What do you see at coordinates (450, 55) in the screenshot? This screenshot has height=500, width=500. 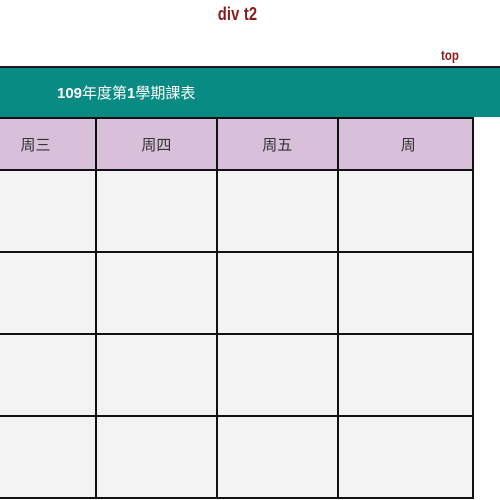 I see `top-link: top` at bounding box center [450, 55].